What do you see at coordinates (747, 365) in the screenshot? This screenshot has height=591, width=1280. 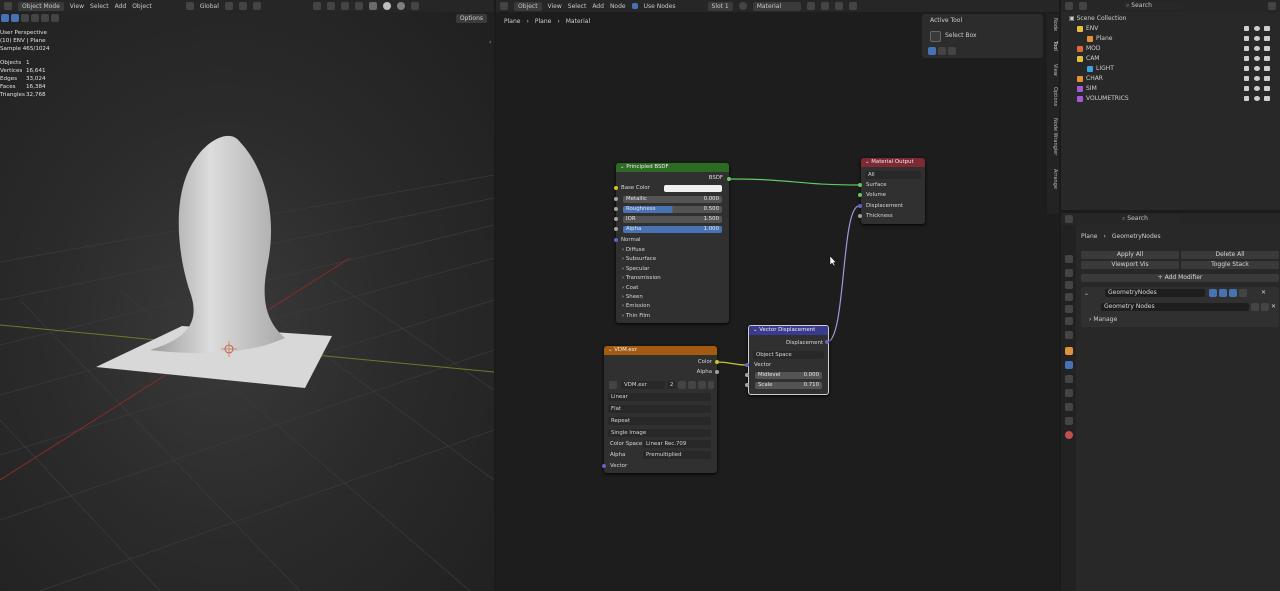 I see `vd-vector-socket` at bounding box center [747, 365].